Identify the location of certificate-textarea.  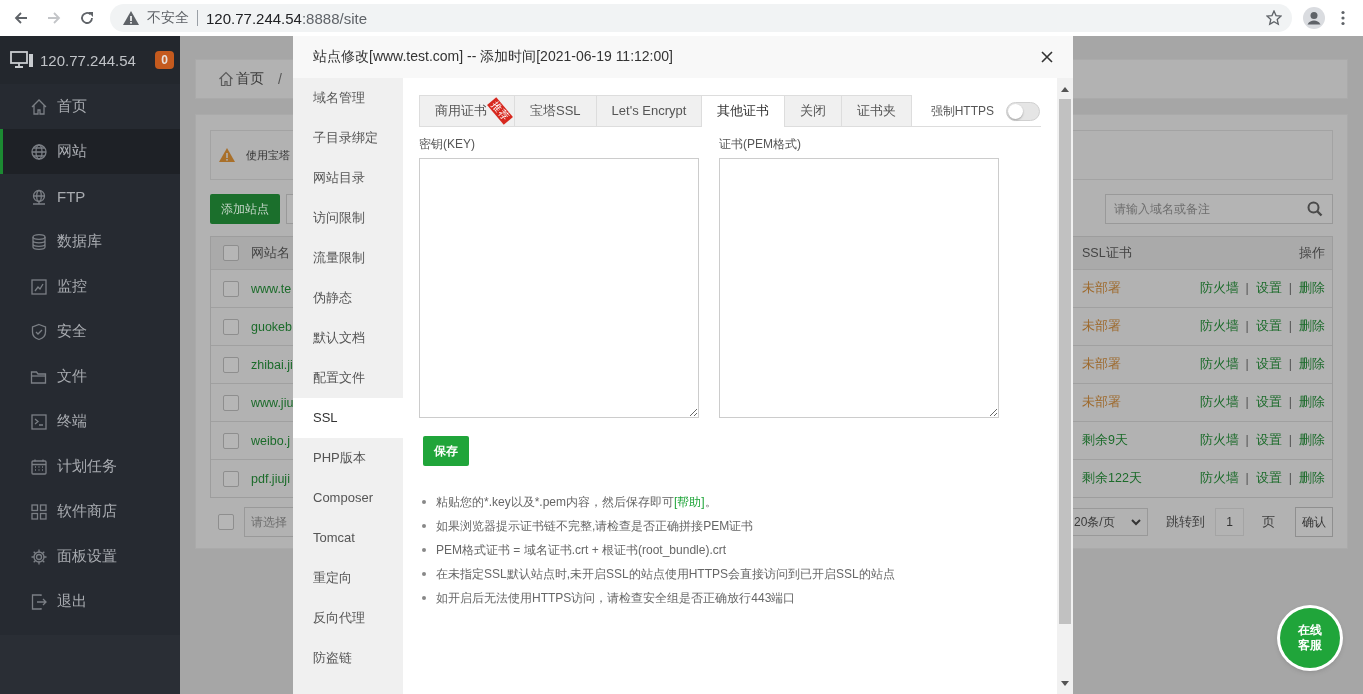
(859, 288).